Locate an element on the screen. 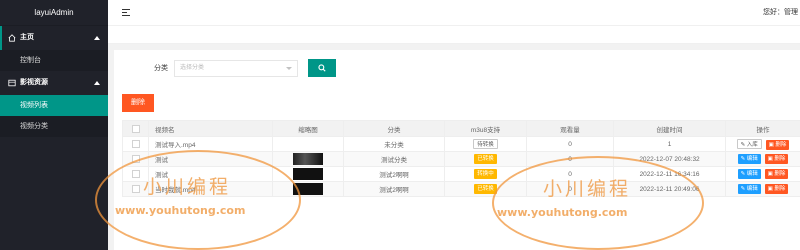  top-header: 您好：管理 is located at coordinates (454, 13).